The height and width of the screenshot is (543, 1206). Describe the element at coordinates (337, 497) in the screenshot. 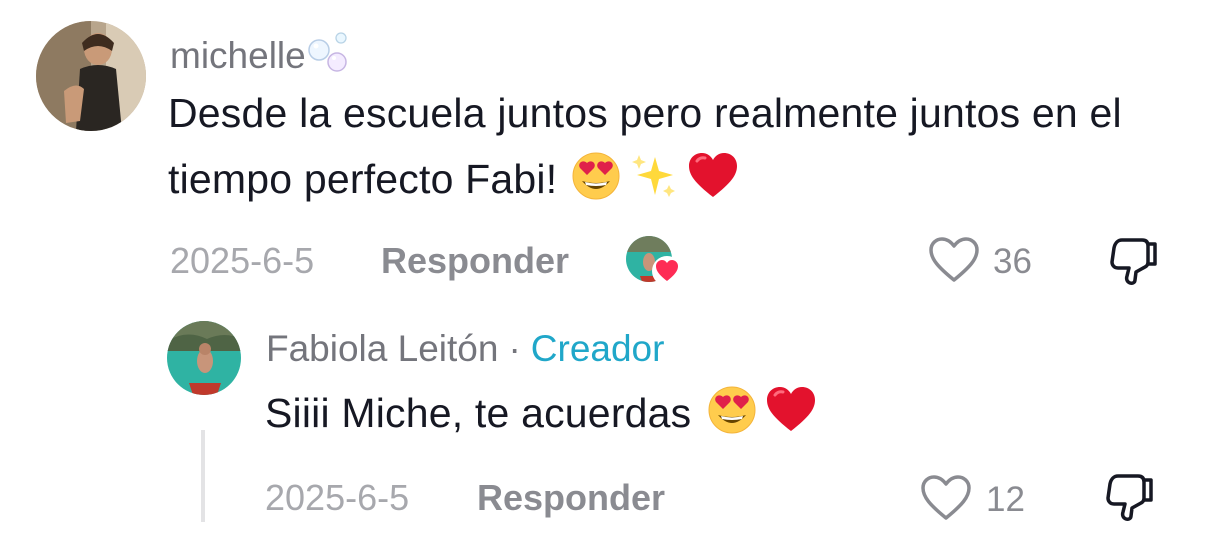

I see `reply-date: 2025-6-5` at that location.